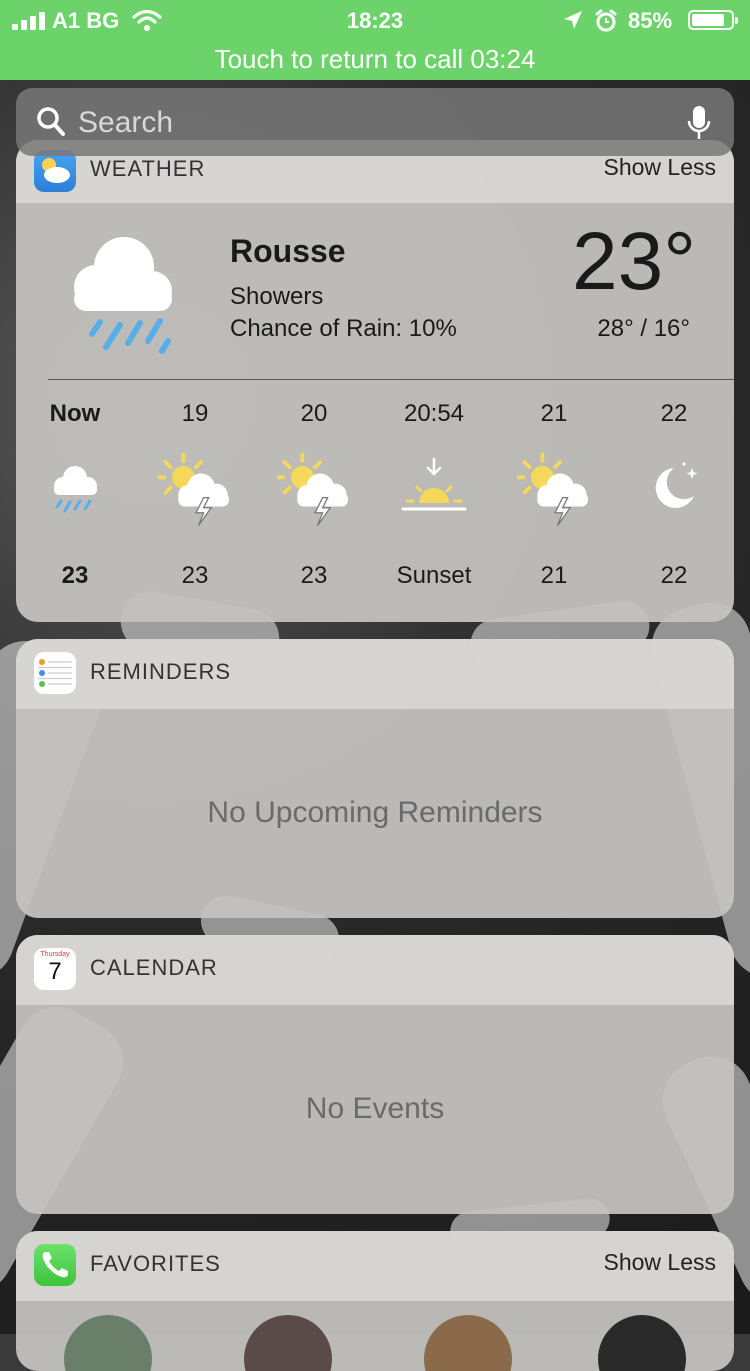  I want to click on search-input: Search, so click(125, 123).